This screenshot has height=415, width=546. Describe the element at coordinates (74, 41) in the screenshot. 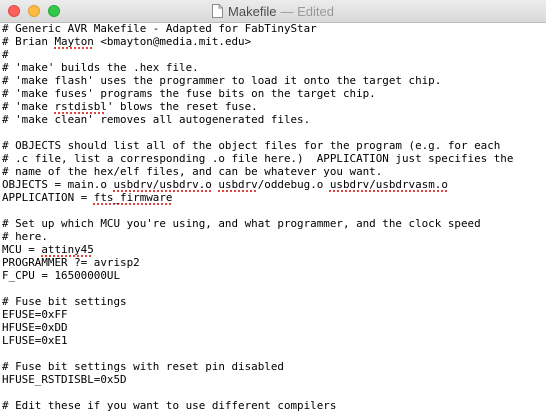

I see `misspelled-word: Mayton` at that location.